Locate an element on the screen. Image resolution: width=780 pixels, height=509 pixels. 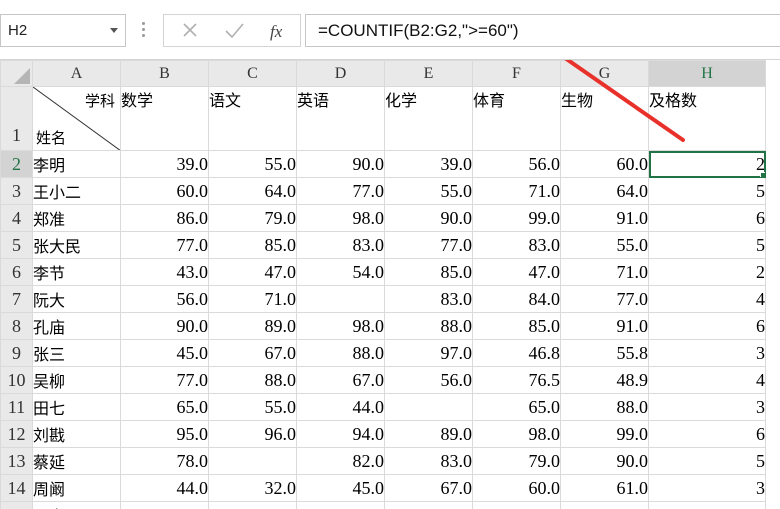
score-cell: 54.0 is located at coordinates (340, 272).